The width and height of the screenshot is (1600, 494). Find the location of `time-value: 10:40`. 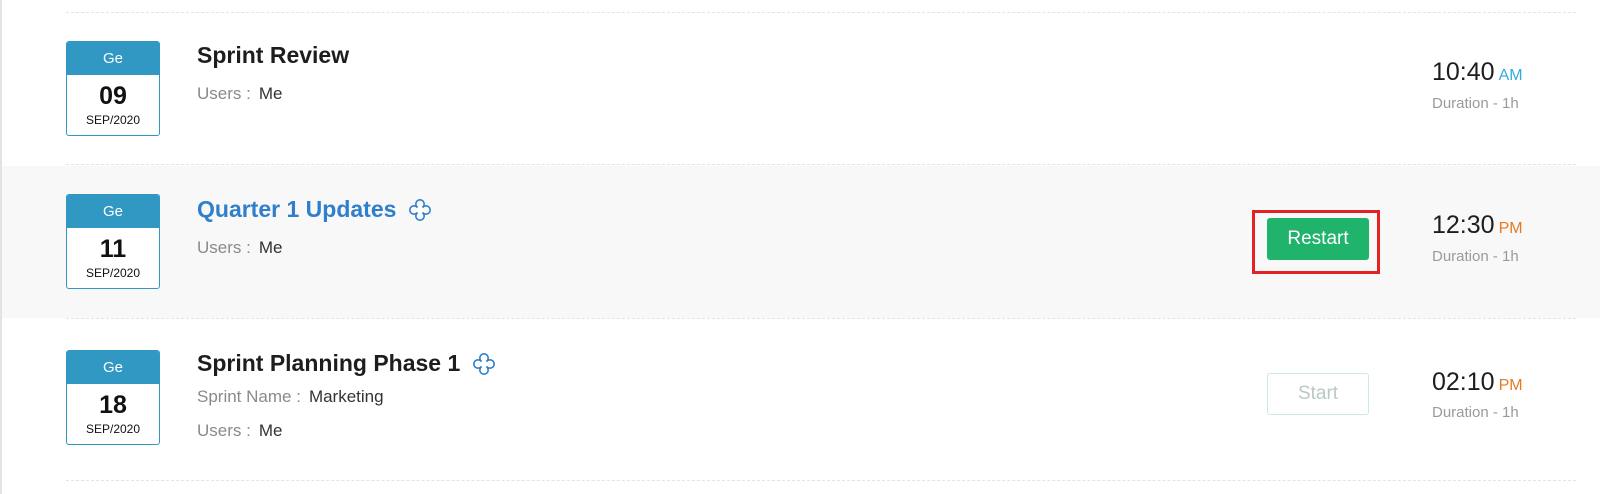

time-value: 10:40 is located at coordinates (1463, 72).